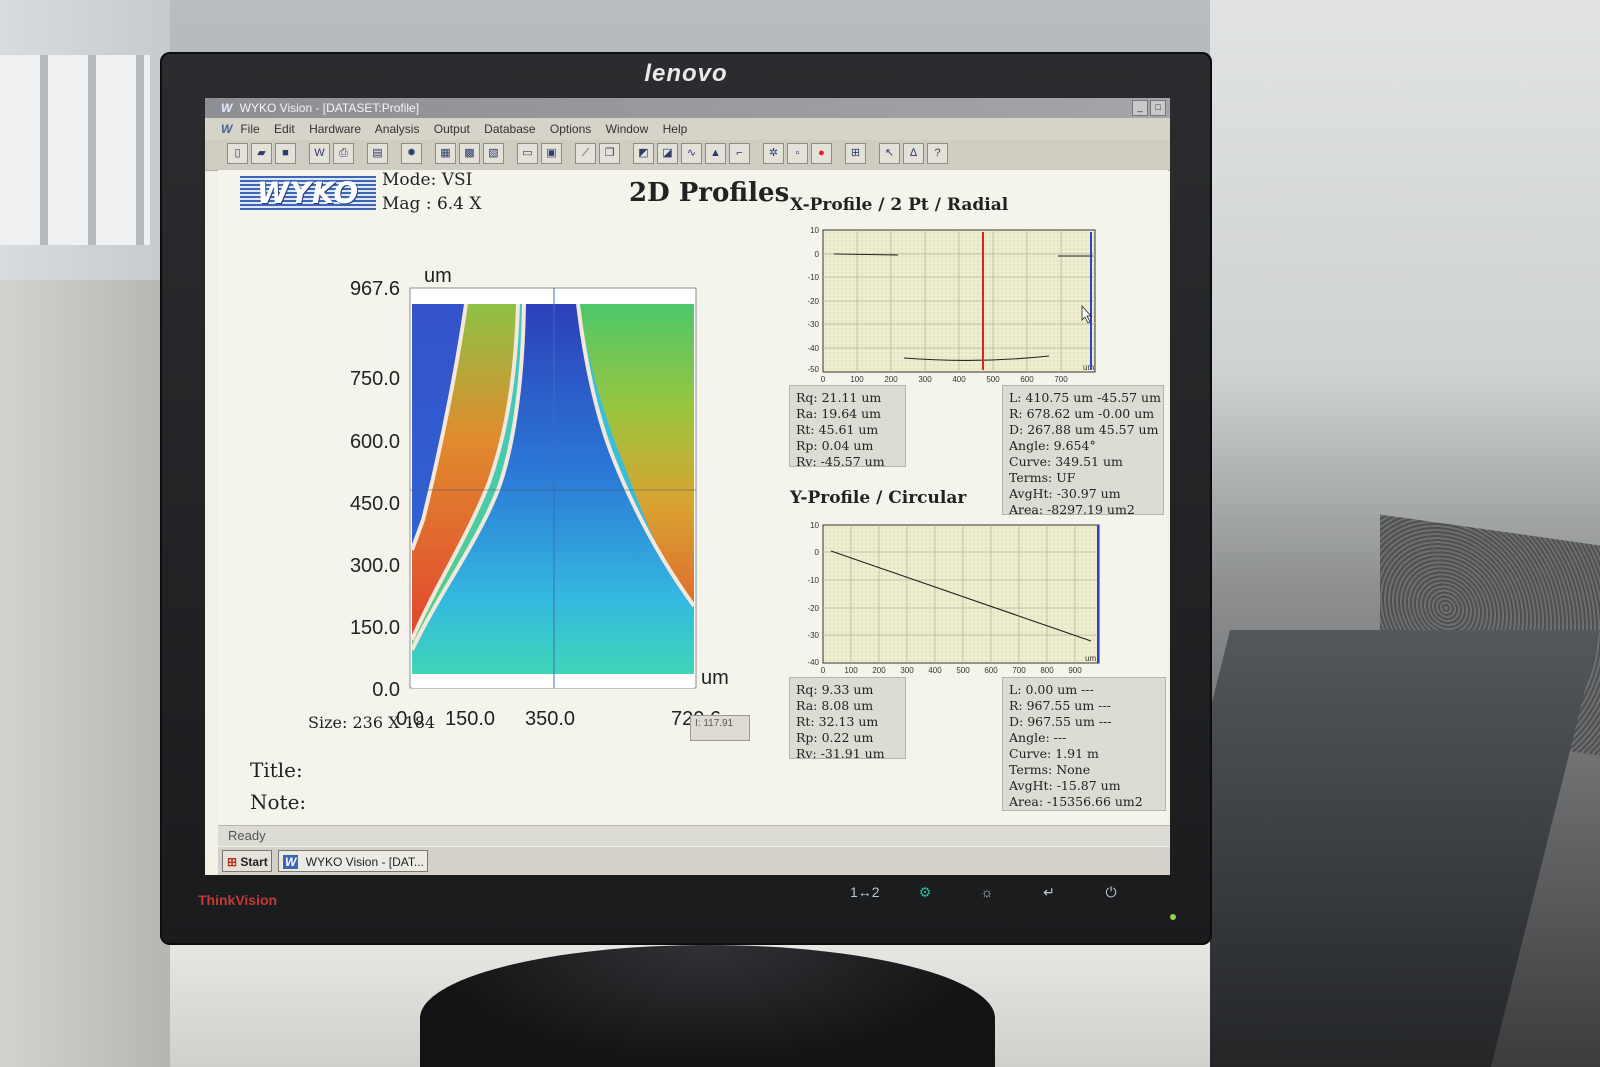 The height and width of the screenshot is (1067, 1600). What do you see at coordinates (1052, 445) in the screenshot?
I see `stat-angle: Angle: 9.654°` at bounding box center [1052, 445].